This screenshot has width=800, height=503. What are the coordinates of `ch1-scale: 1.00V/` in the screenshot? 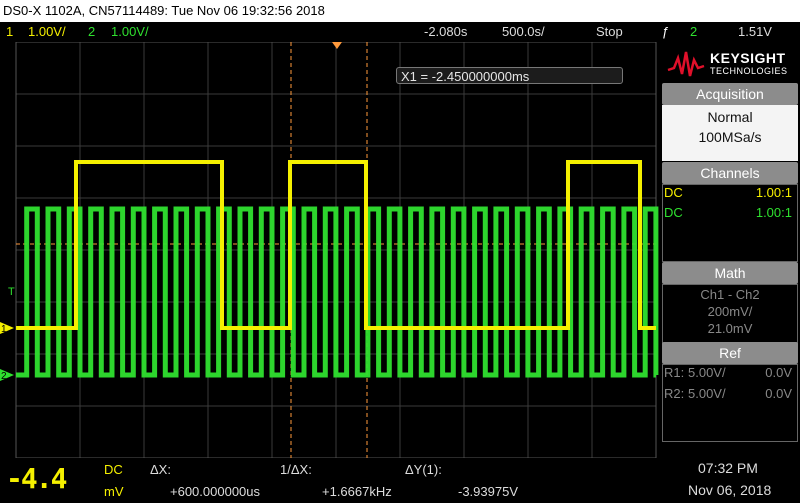 It's located at (47, 32).